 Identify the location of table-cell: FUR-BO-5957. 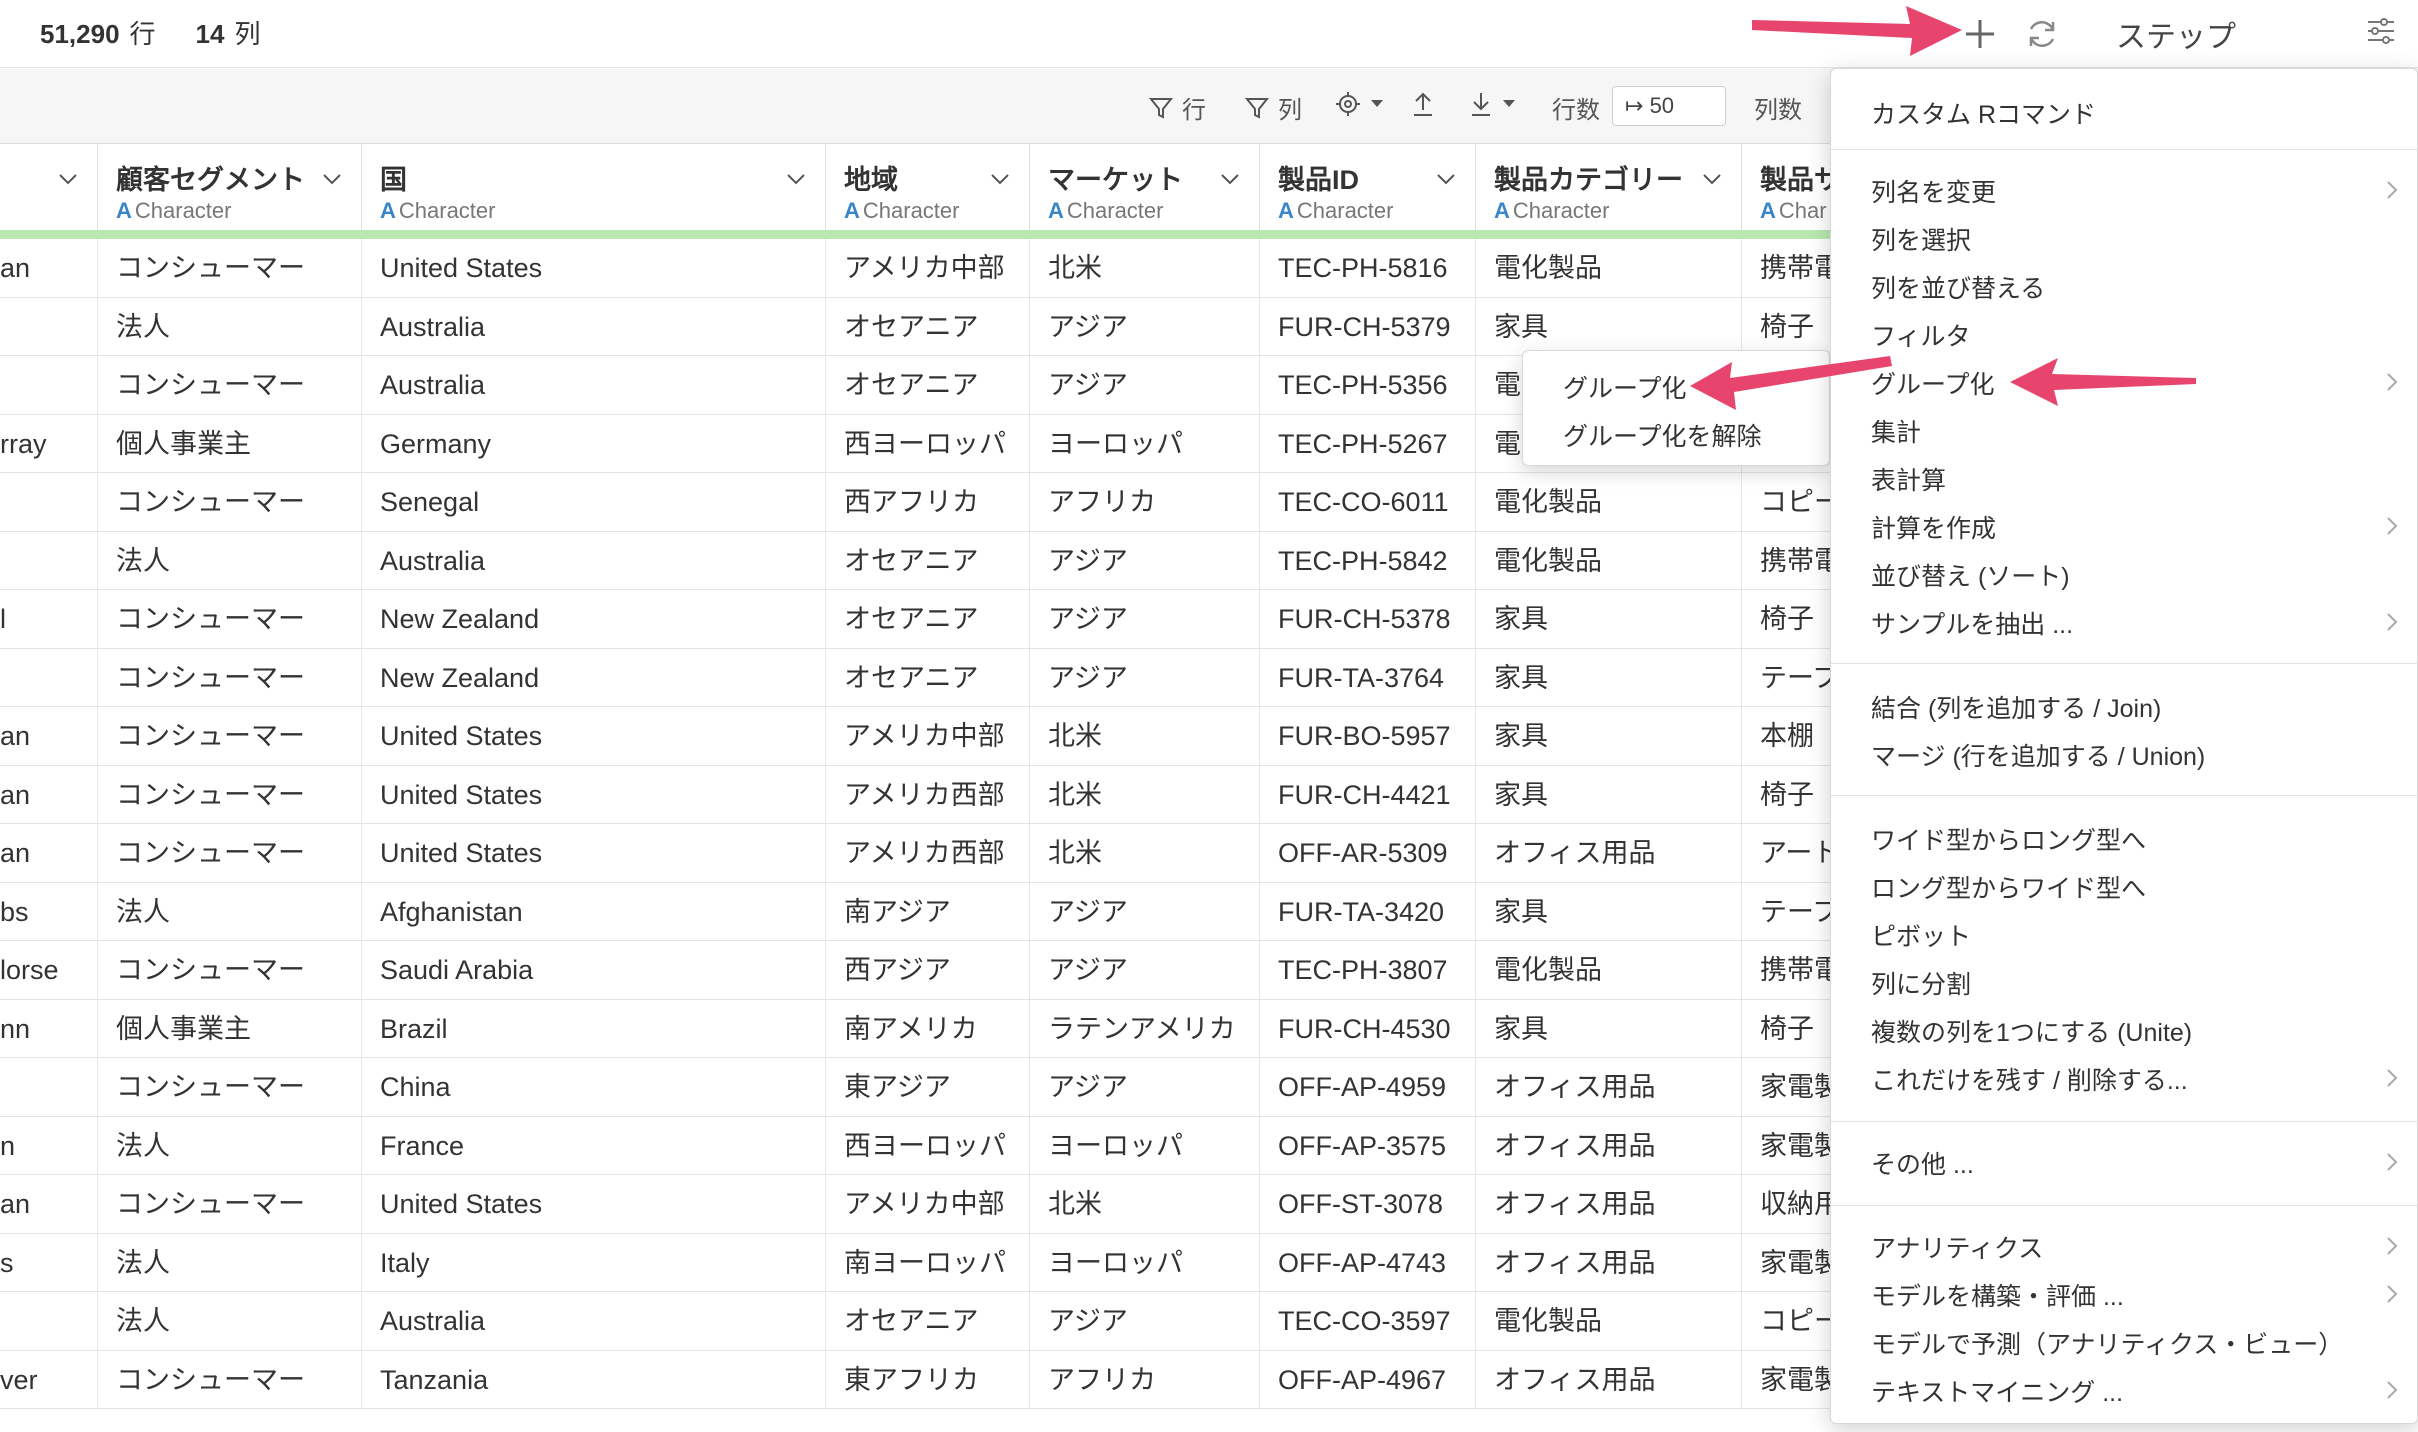
(1368, 736).